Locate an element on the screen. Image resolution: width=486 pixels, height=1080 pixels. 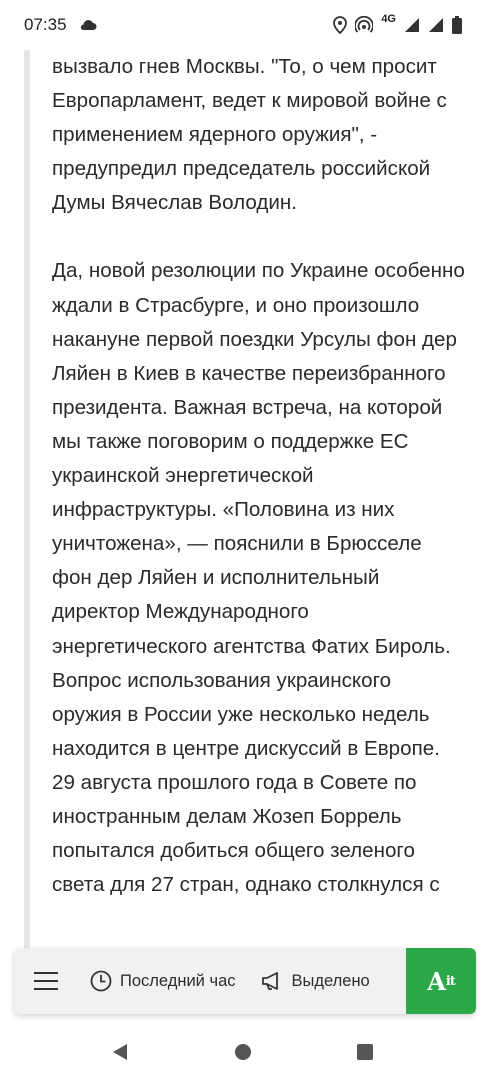
status-right: 4G is located at coordinates (397, 23).